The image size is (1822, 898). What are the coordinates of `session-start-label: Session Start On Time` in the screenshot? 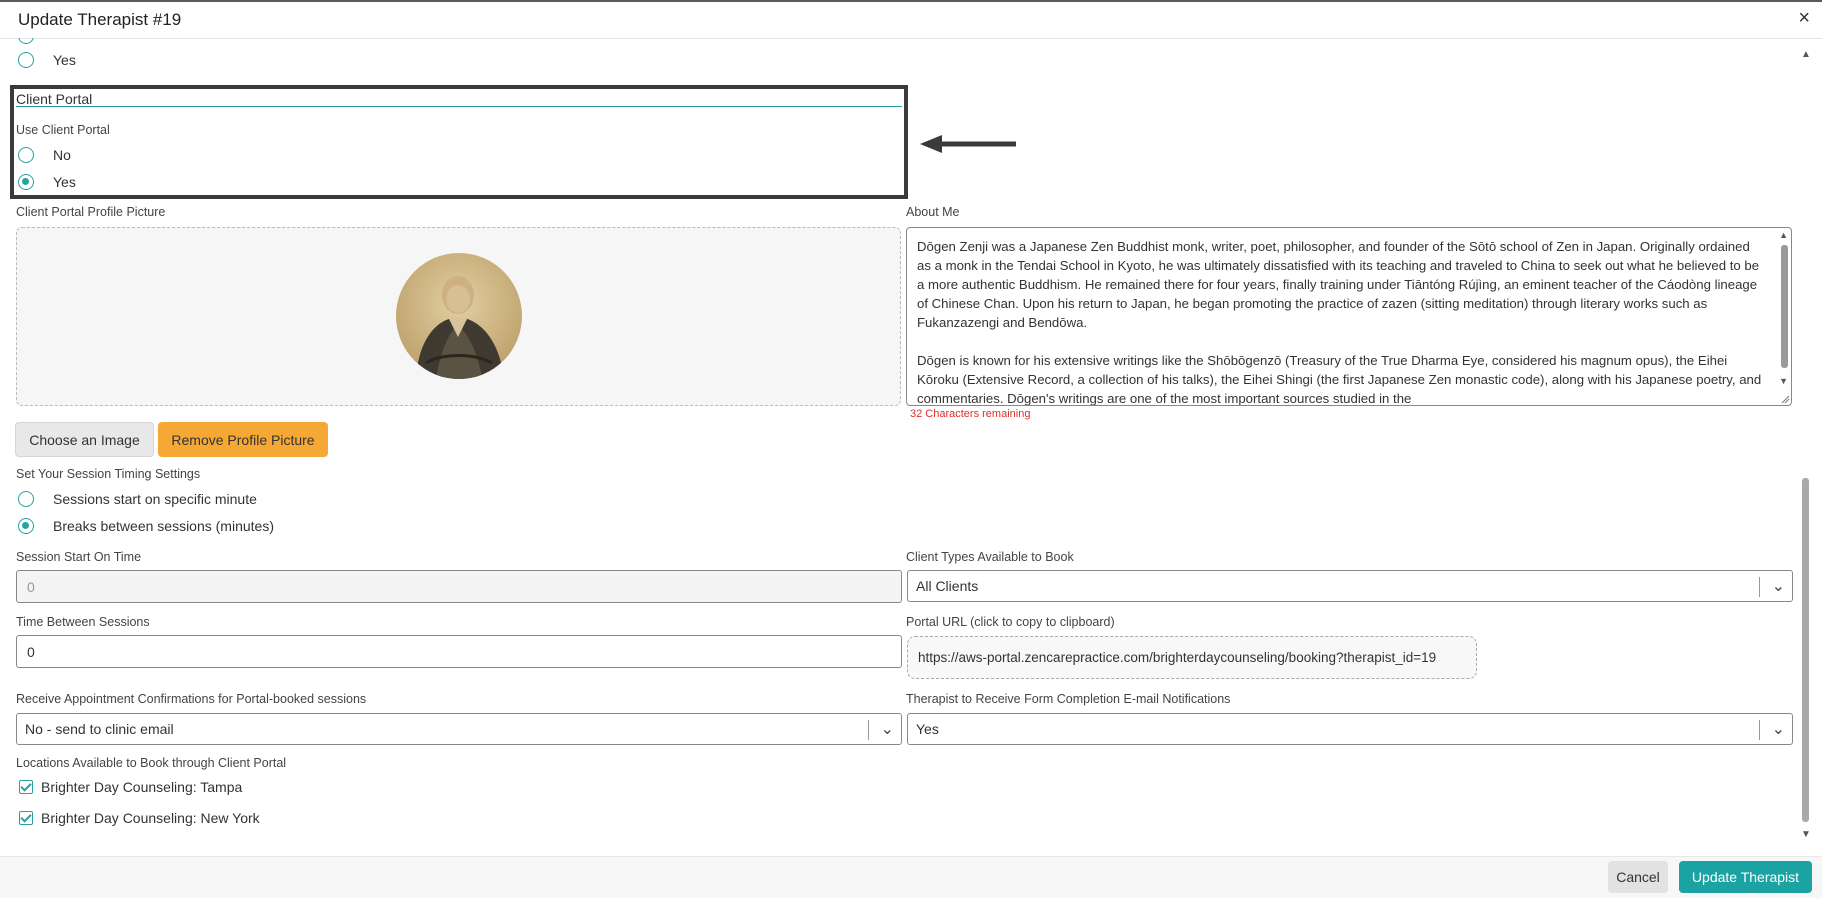 It's located at (79, 557).